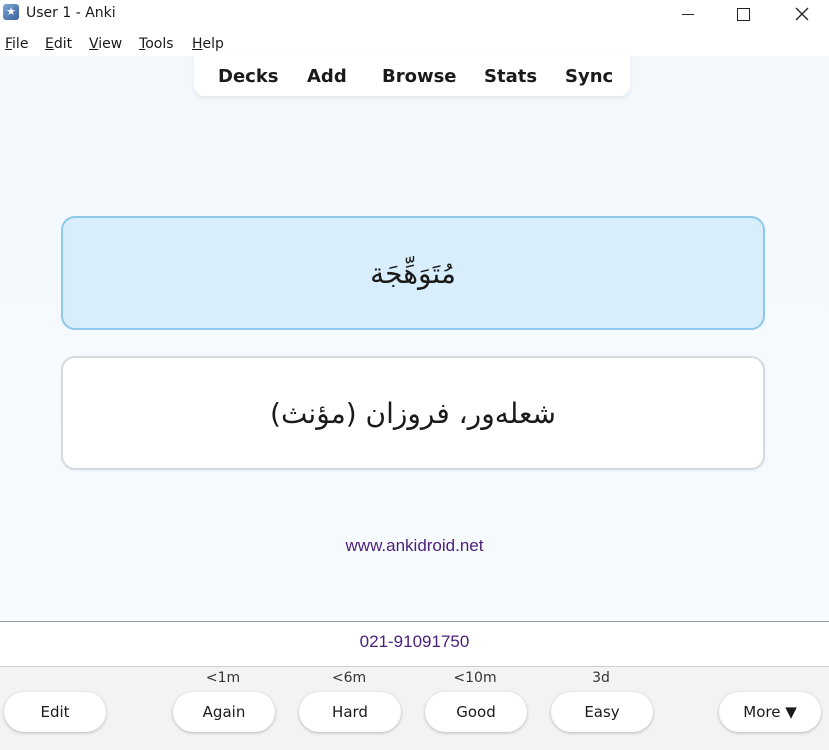 The width and height of the screenshot is (829, 750). I want to click on card-back-text: شعلەور، فروزان (مؤنث), so click(413, 413).